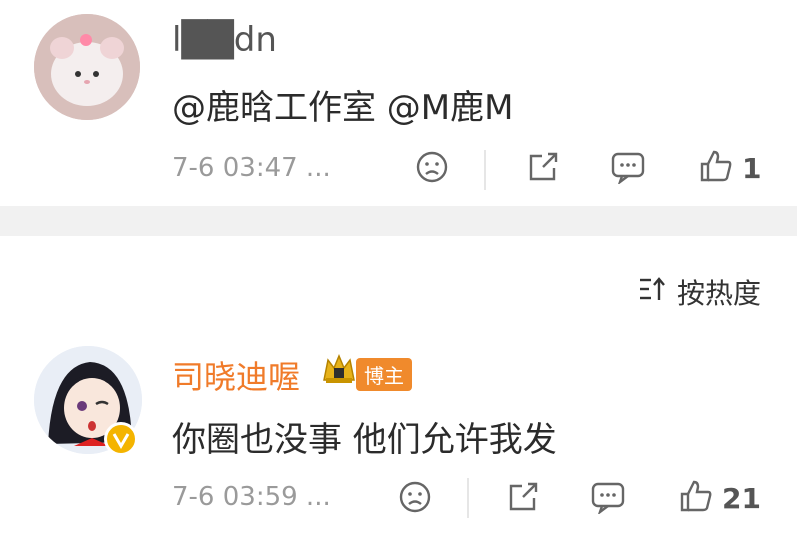 Image resolution: width=797 pixels, height=534 pixels. Describe the element at coordinates (121, 439) in the screenshot. I see `verified-badge-icon` at that location.